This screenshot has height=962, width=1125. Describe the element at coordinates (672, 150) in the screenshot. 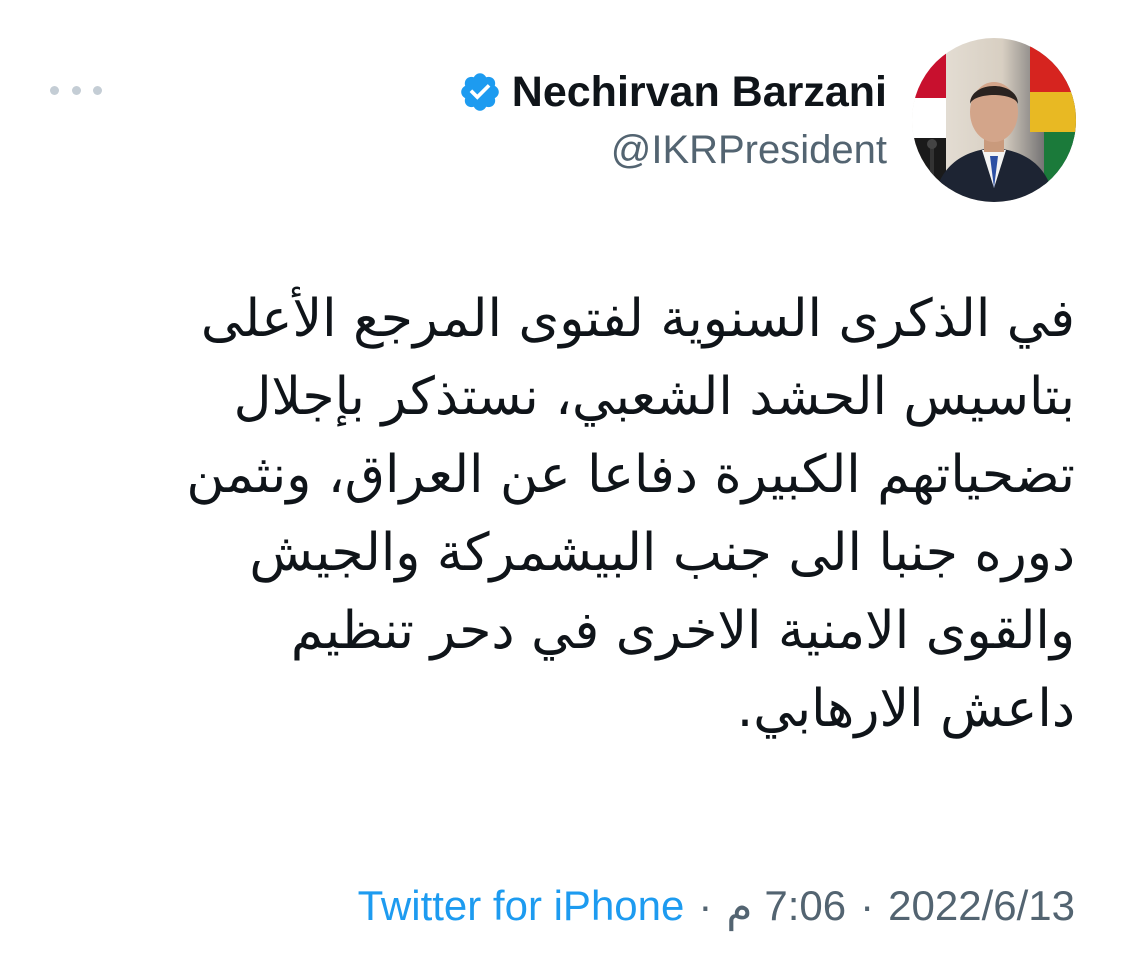

I see `author-handle: @IKRPresident` at that location.